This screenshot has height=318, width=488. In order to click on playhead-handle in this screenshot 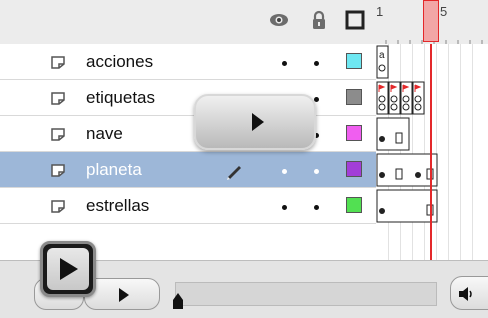, I will do `click(431, 21)`.